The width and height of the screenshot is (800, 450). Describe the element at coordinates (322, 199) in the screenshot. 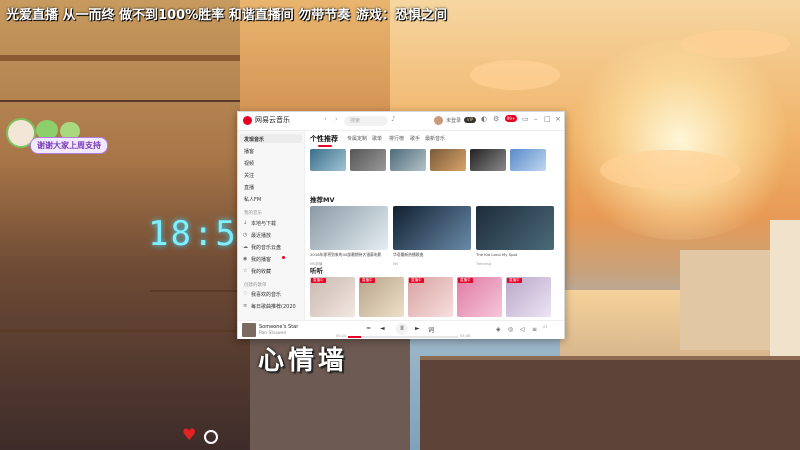

I see `mv-section-title: 推荐MV` at that location.